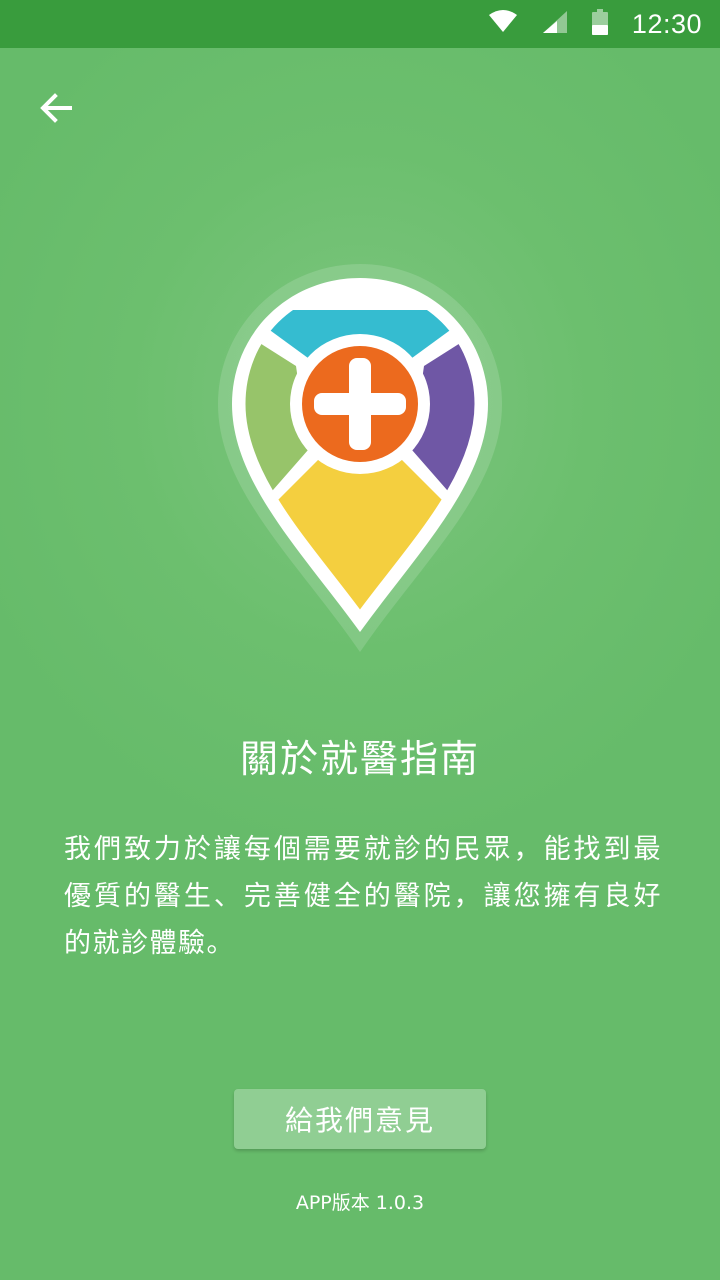 Image resolution: width=720 pixels, height=1280 pixels. Describe the element at coordinates (503, 24) in the screenshot. I see `wifi-icon` at that location.